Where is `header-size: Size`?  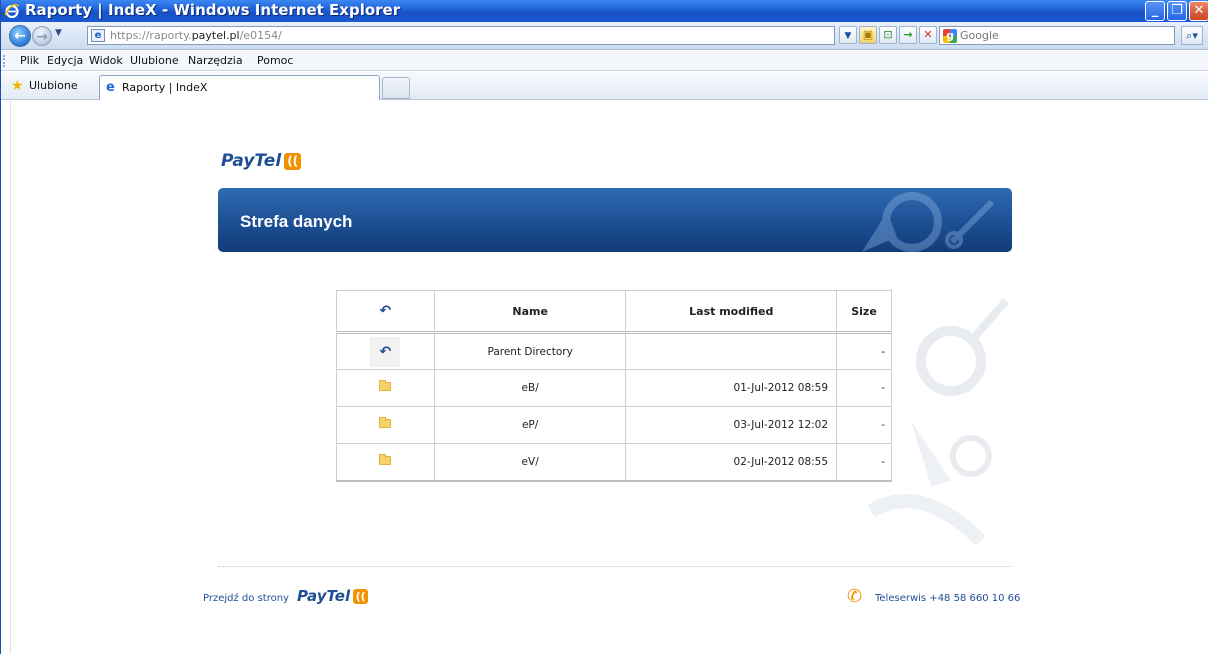
header-size: Size is located at coordinates (864, 312).